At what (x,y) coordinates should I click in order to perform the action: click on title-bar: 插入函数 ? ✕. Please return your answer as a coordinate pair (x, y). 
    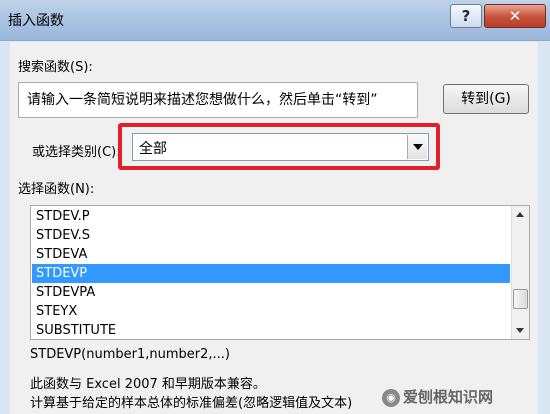
    Looking at the image, I should click on (275, 20).